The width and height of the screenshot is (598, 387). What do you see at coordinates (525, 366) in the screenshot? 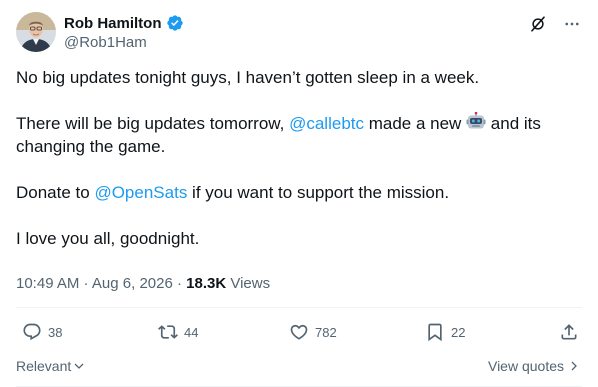
I see `view-quotes-label: View quotes` at bounding box center [525, 366].